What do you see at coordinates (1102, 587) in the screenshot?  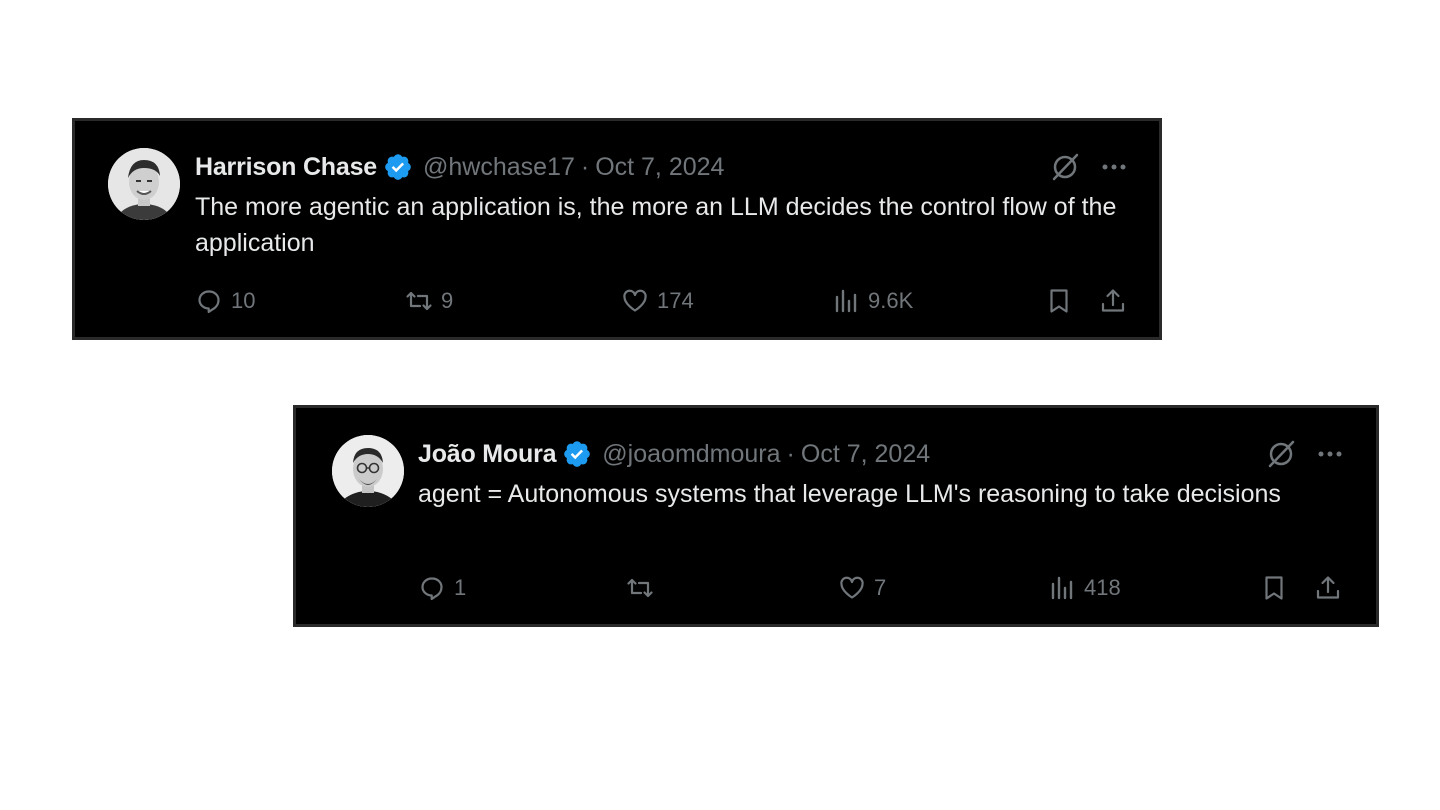 I see `view-count: 418` at bounding box center [1102, 587].